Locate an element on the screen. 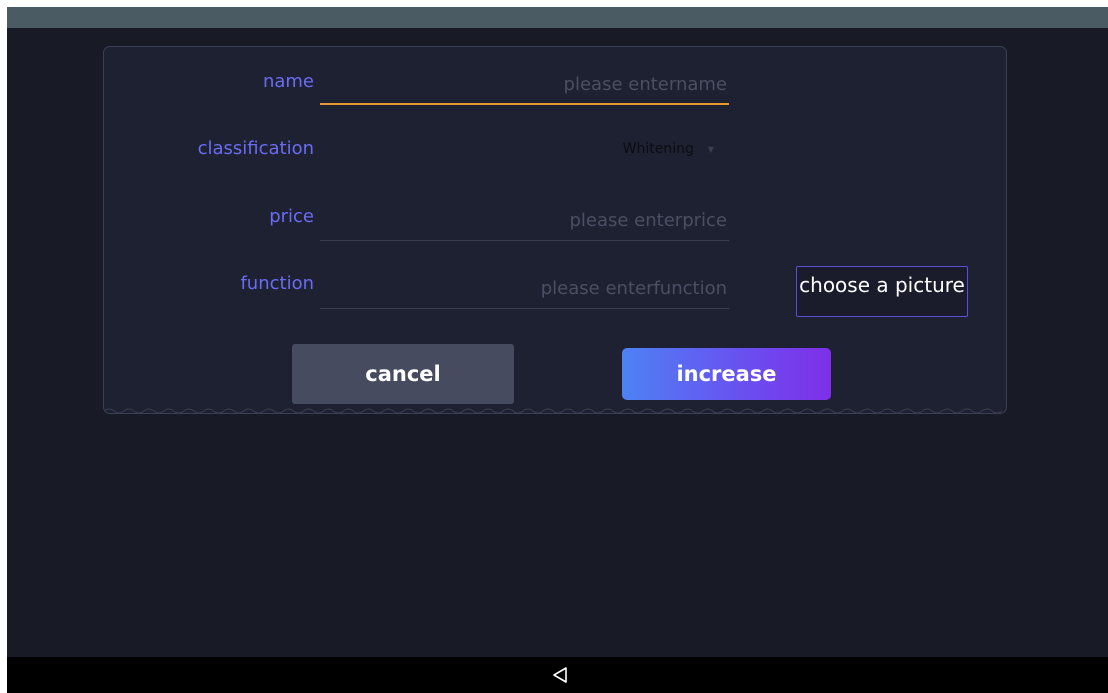 The height and width of the screenshot is (693, 1108). back-triangle-icon is located at coordinates (560, 675).